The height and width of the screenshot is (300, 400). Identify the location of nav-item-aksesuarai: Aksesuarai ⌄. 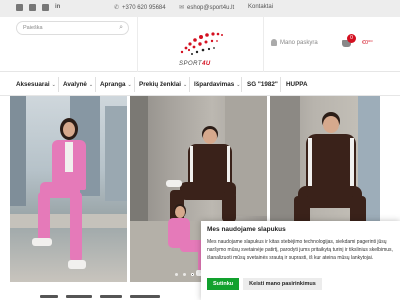
(36, 84).